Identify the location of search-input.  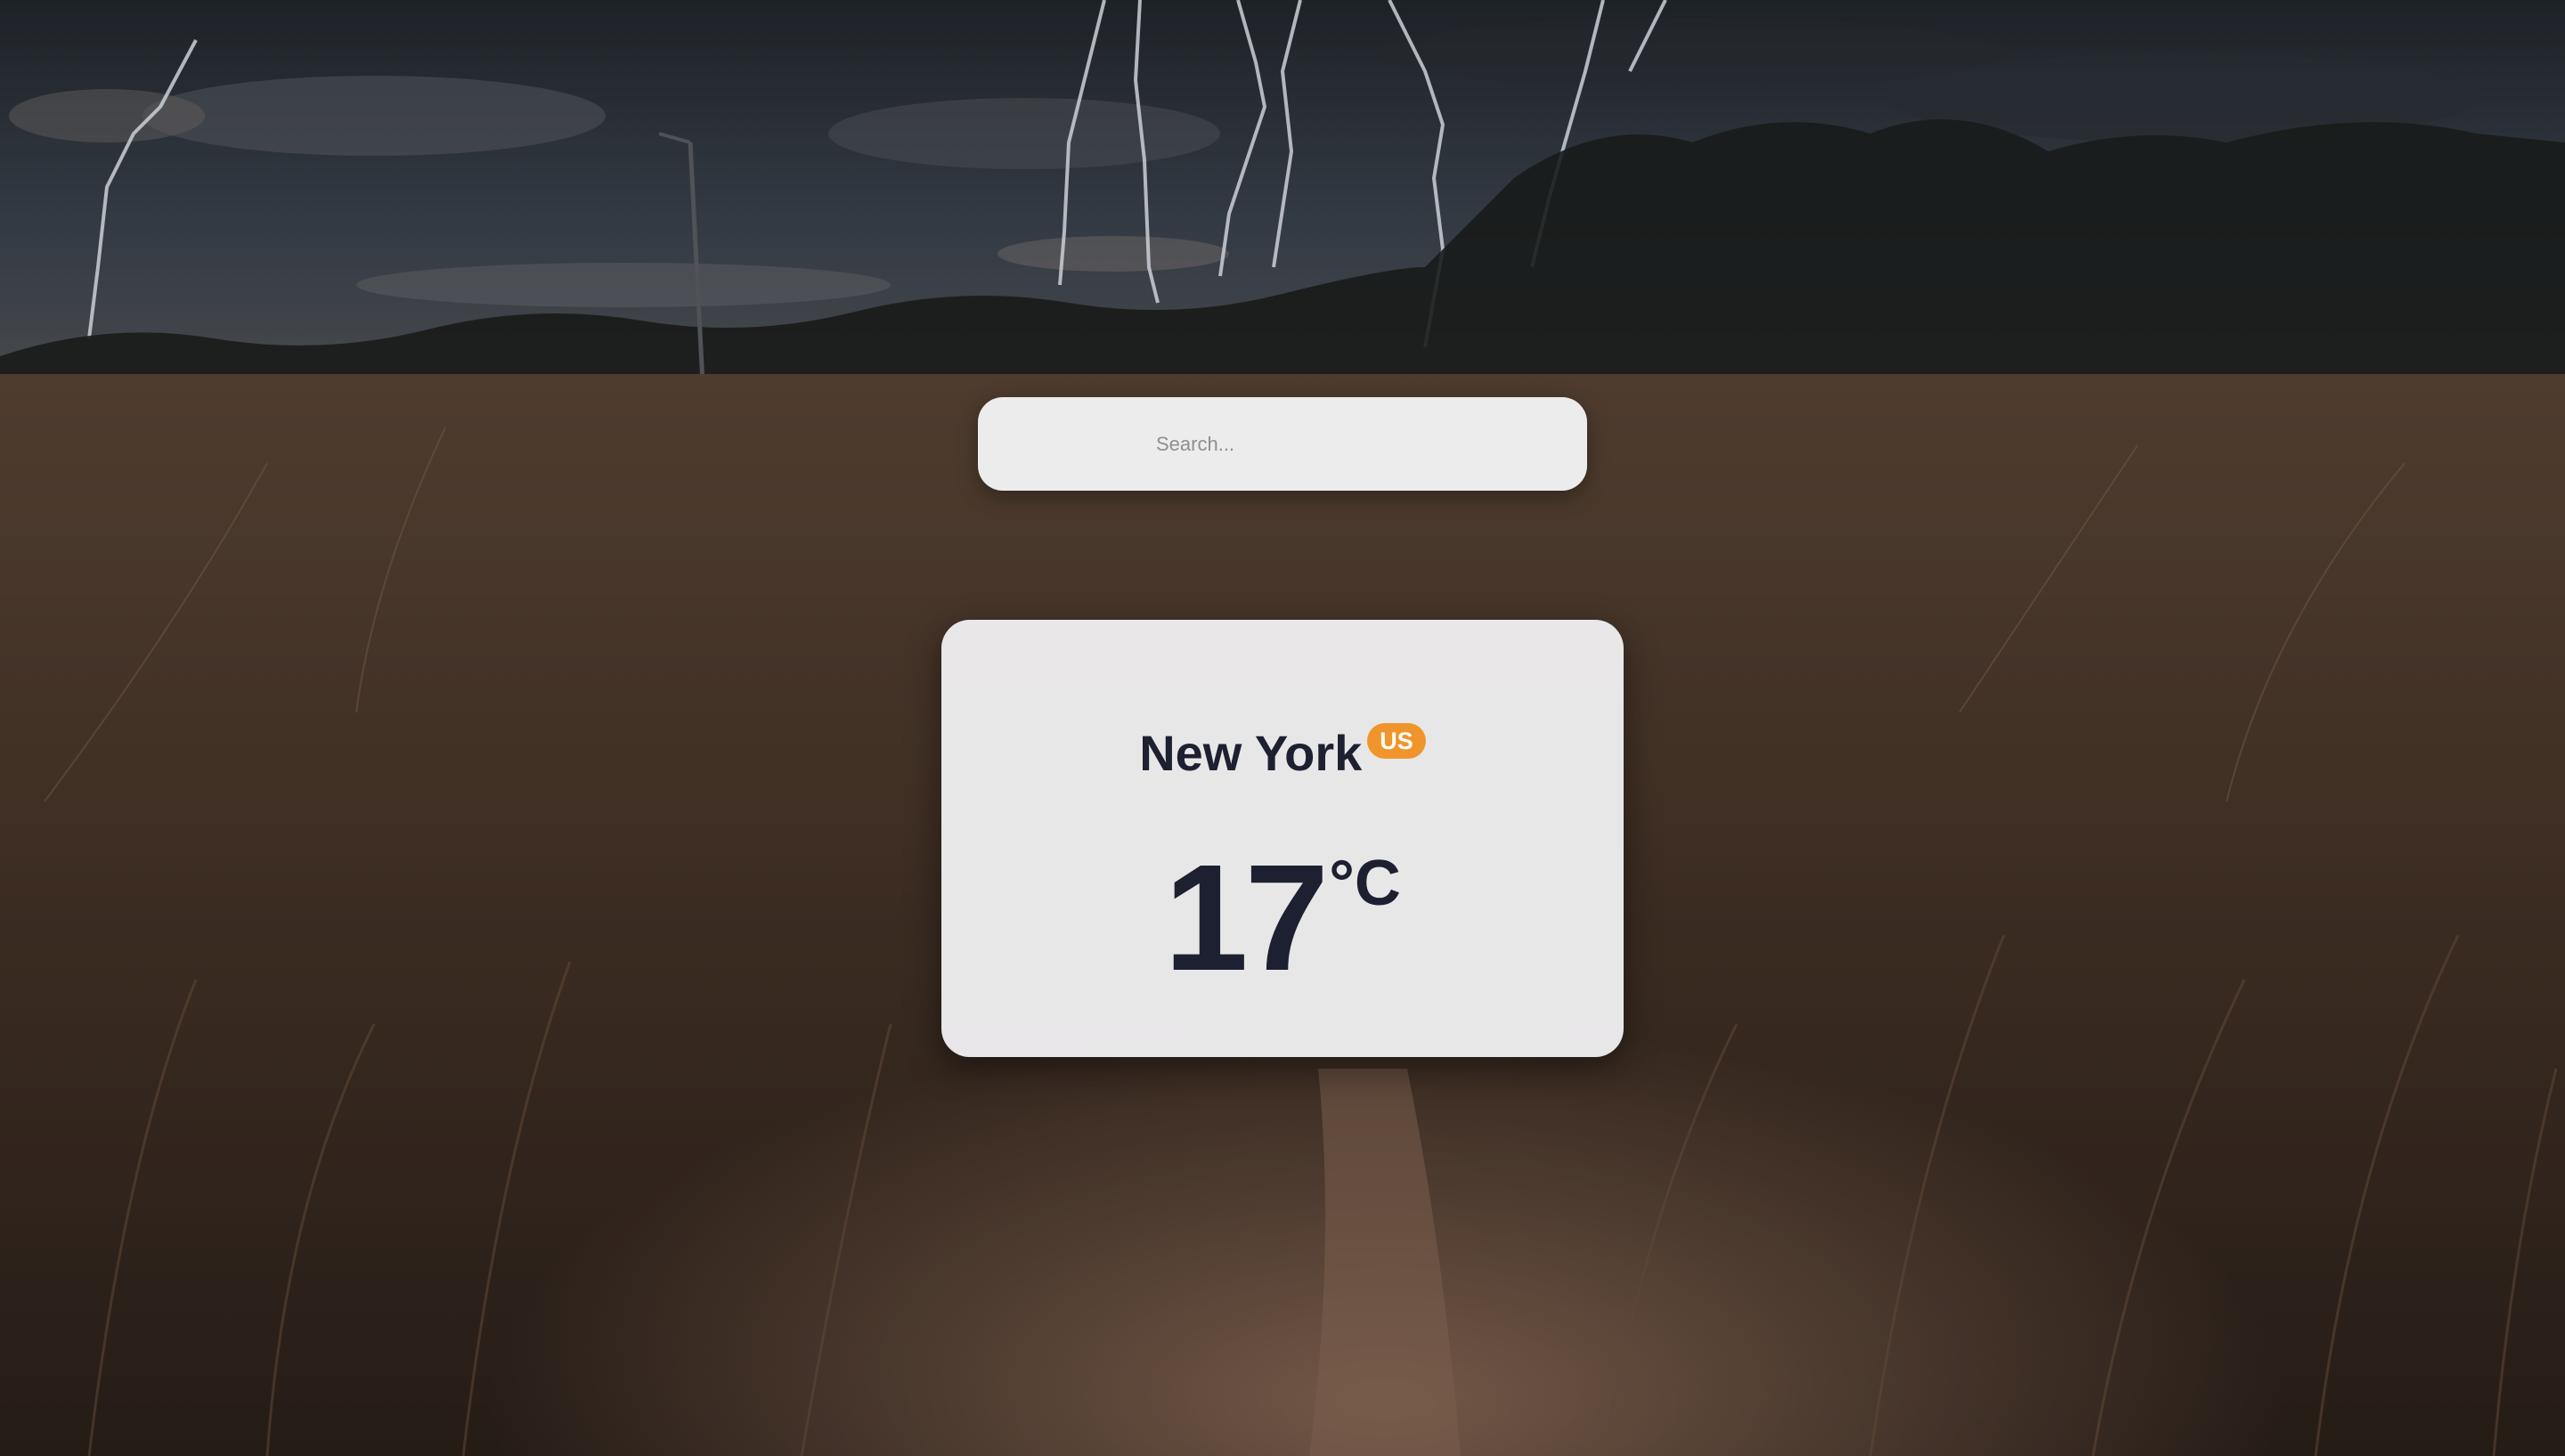
(1282, 444).